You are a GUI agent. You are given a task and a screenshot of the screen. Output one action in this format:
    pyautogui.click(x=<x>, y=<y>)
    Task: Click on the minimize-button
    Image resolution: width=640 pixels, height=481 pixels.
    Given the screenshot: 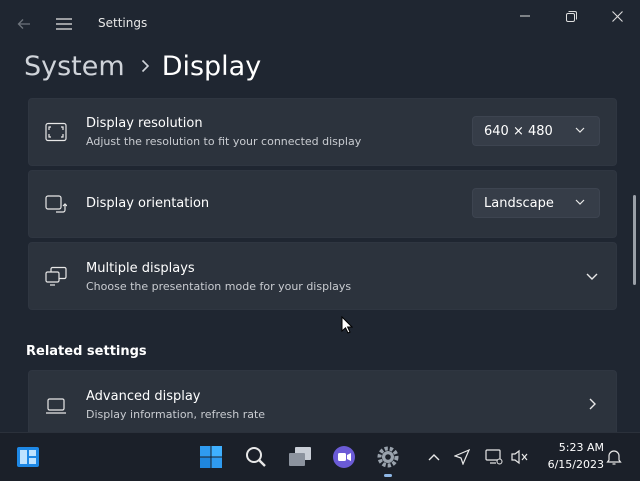 What is the action you would take?
    pyautogui.click(x=525, y=16)
    